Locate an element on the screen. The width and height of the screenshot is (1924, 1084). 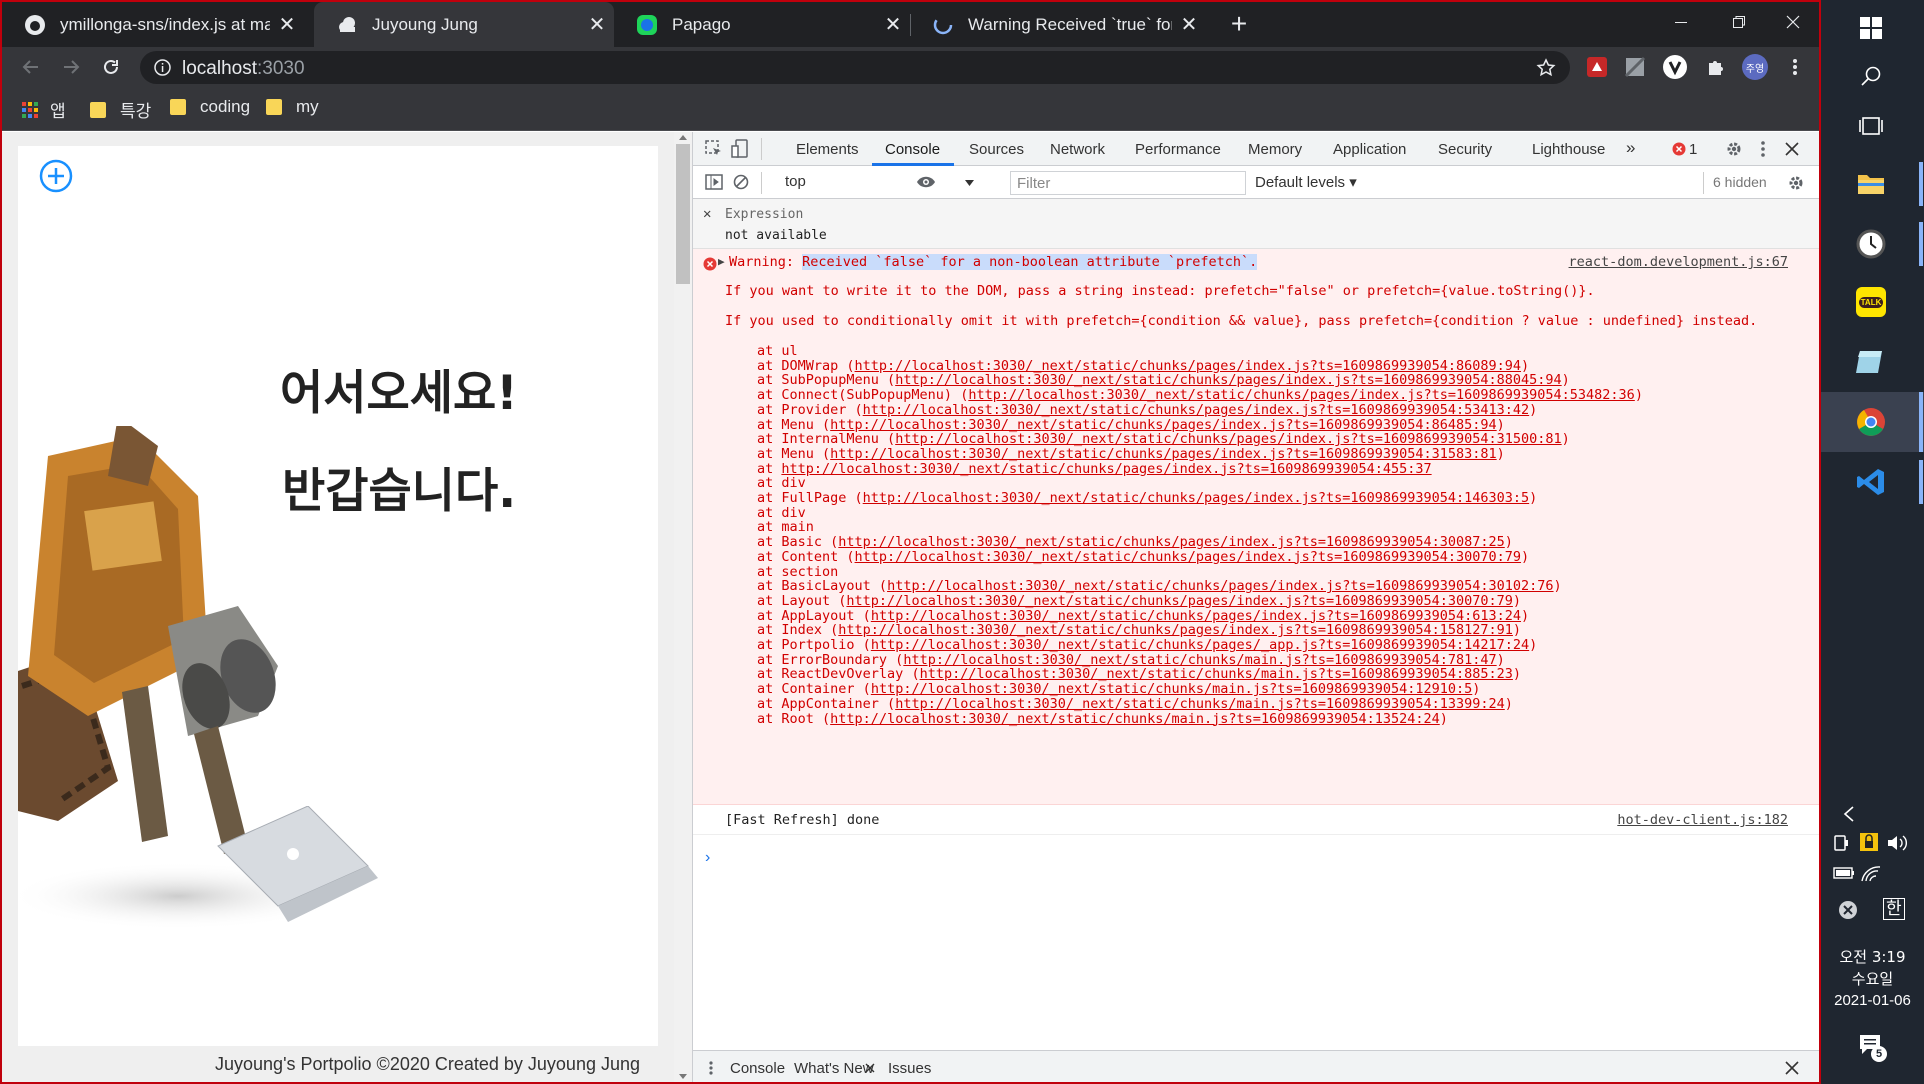
lock-icon is located at coordinates (1869, 842).